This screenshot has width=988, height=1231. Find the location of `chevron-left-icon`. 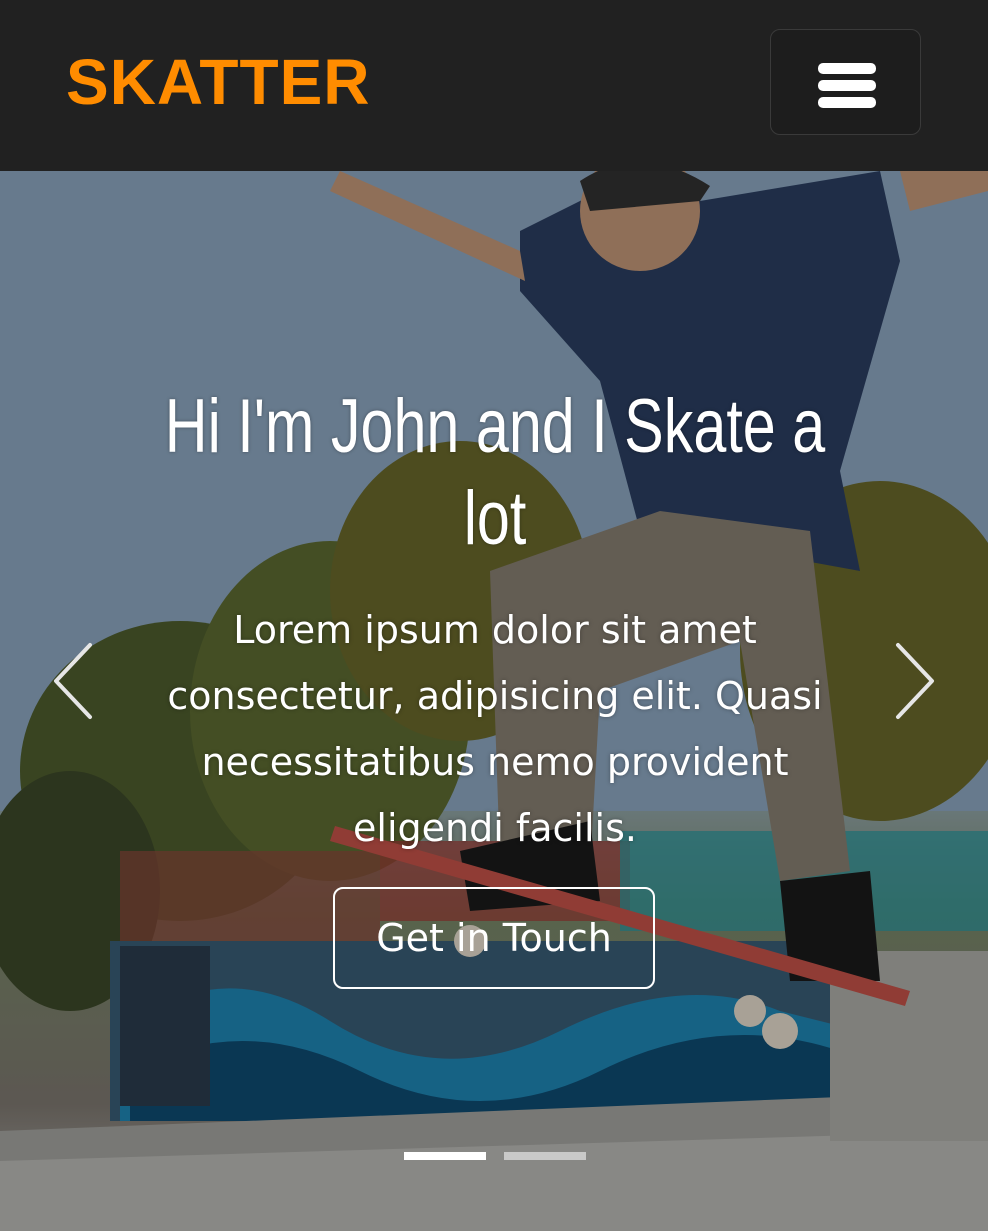

chevron-left-icon is located at coordinates (73, 681).